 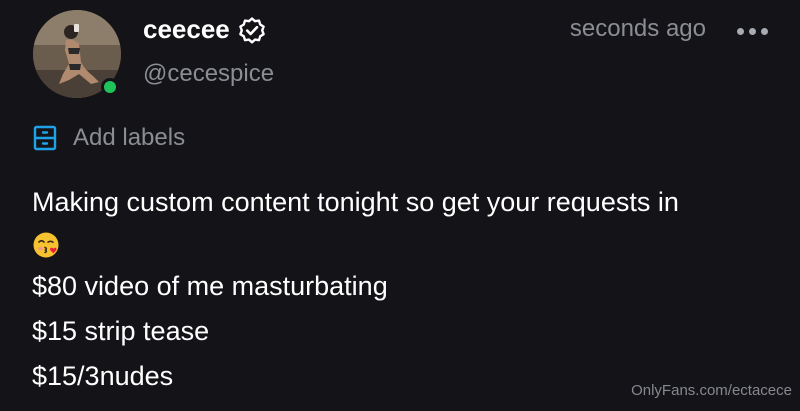 I want to click on add-labels-button: Add labels, so click(x=109, y=138).